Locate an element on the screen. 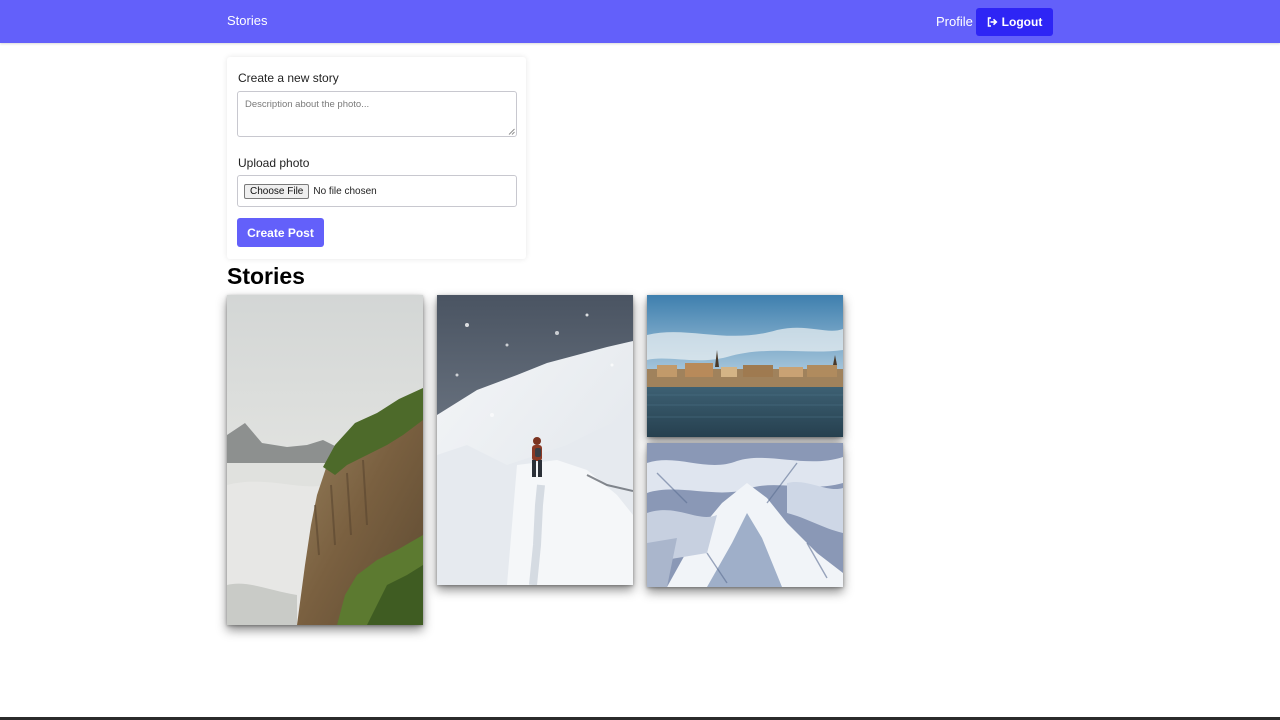 The height and width of the screenshot is (720, 1280). profile-link: Profile is located at coordinates (954, 21).